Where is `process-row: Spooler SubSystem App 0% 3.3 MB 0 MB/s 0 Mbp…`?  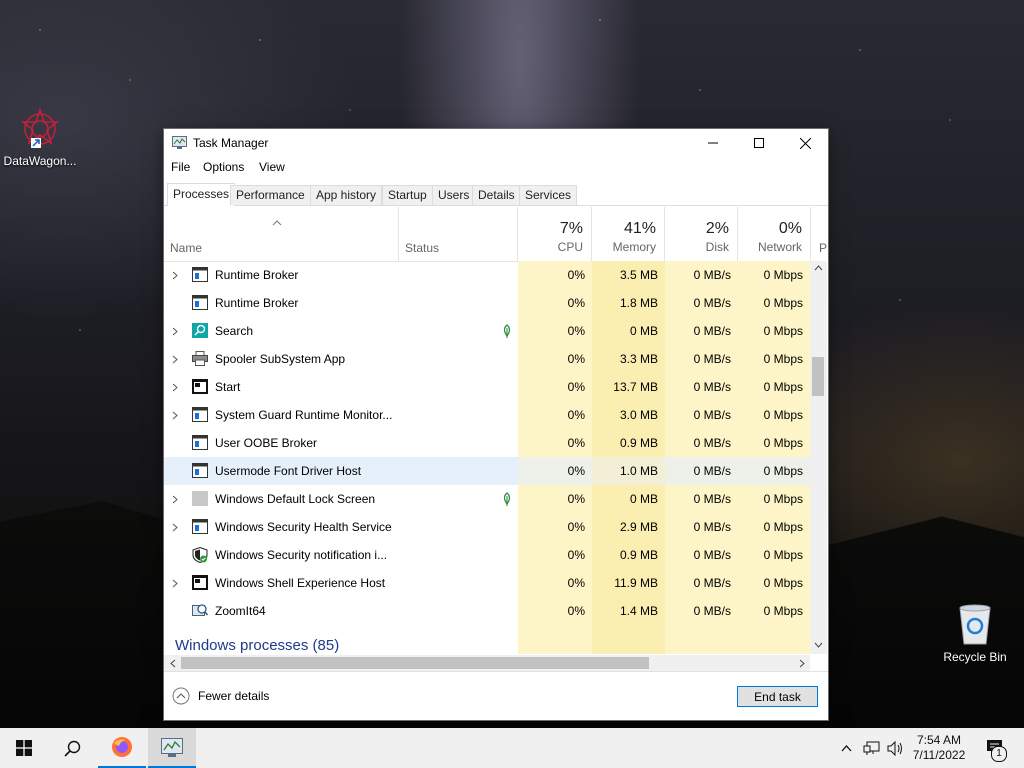
process-row: Spooler SubSystem App 0% 3.3 MB 0 MB/s 0 Mbp… is located at coordinates (487, 359).